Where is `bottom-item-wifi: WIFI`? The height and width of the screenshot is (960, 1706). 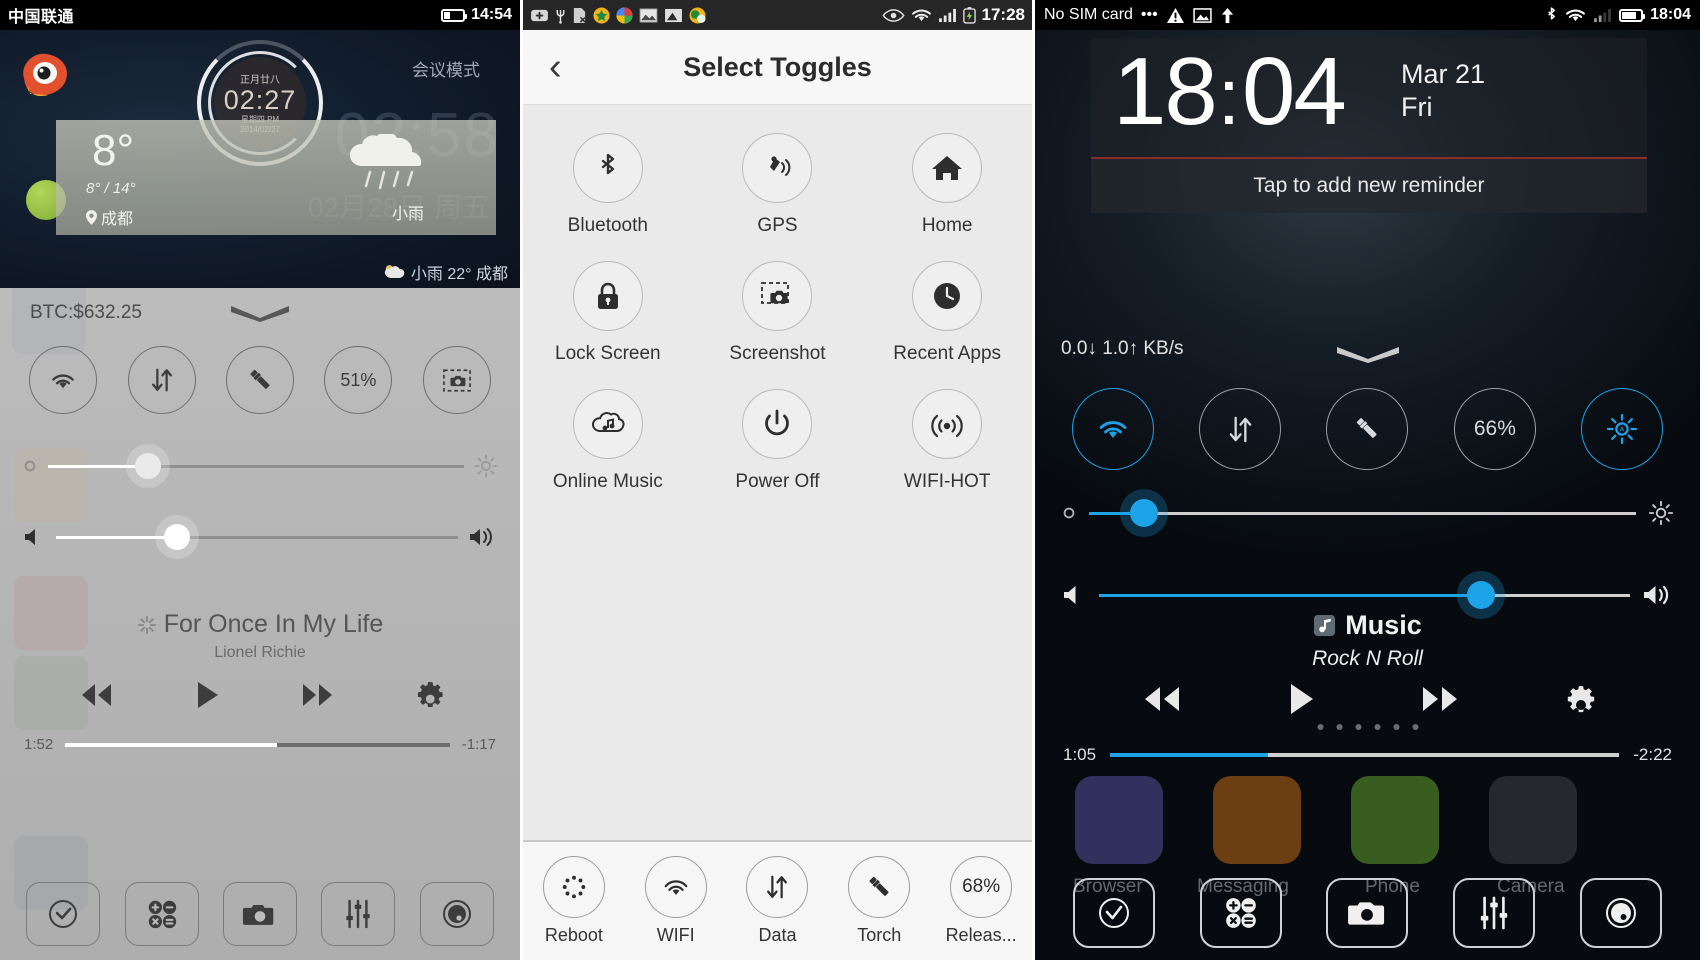
bottom-item-wifi: WIFI is located at coordinates (676, 901).